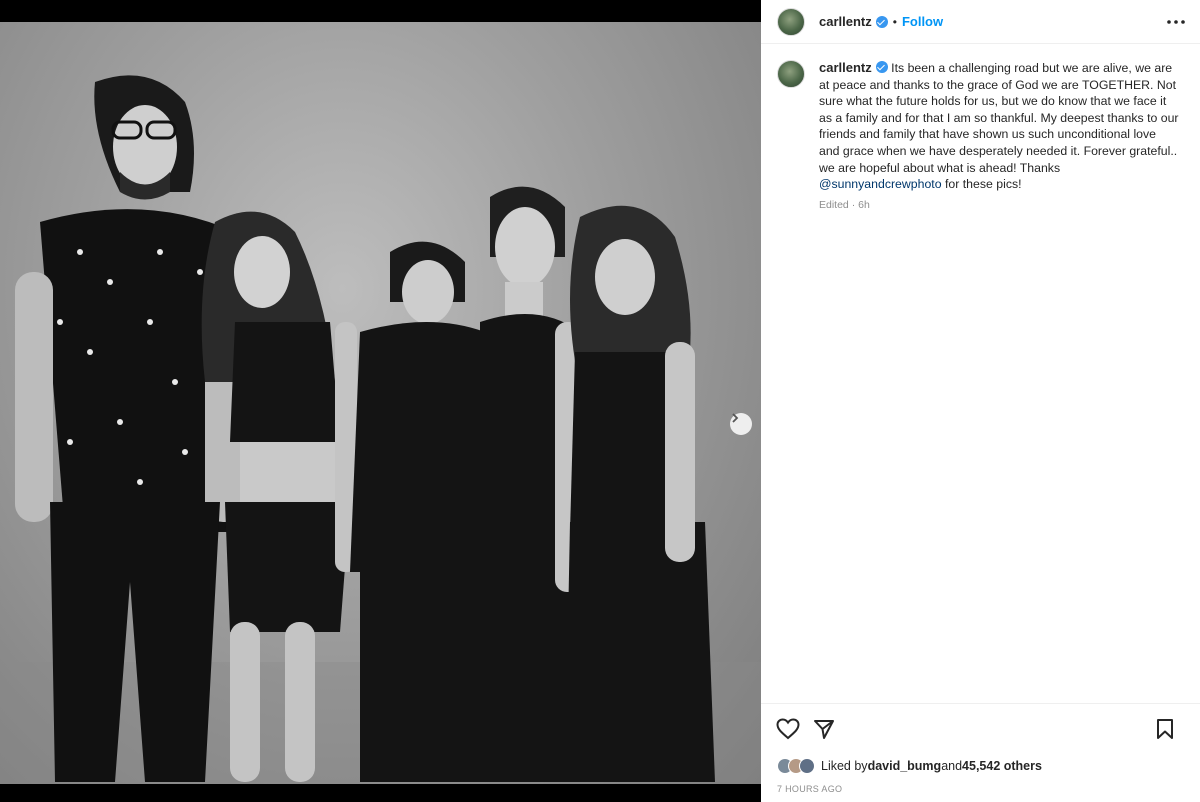 The image size is (1200, 802). Describe the element at coordinates (741, 424) in the screenshot. I see `carousel-next-button` at that location.